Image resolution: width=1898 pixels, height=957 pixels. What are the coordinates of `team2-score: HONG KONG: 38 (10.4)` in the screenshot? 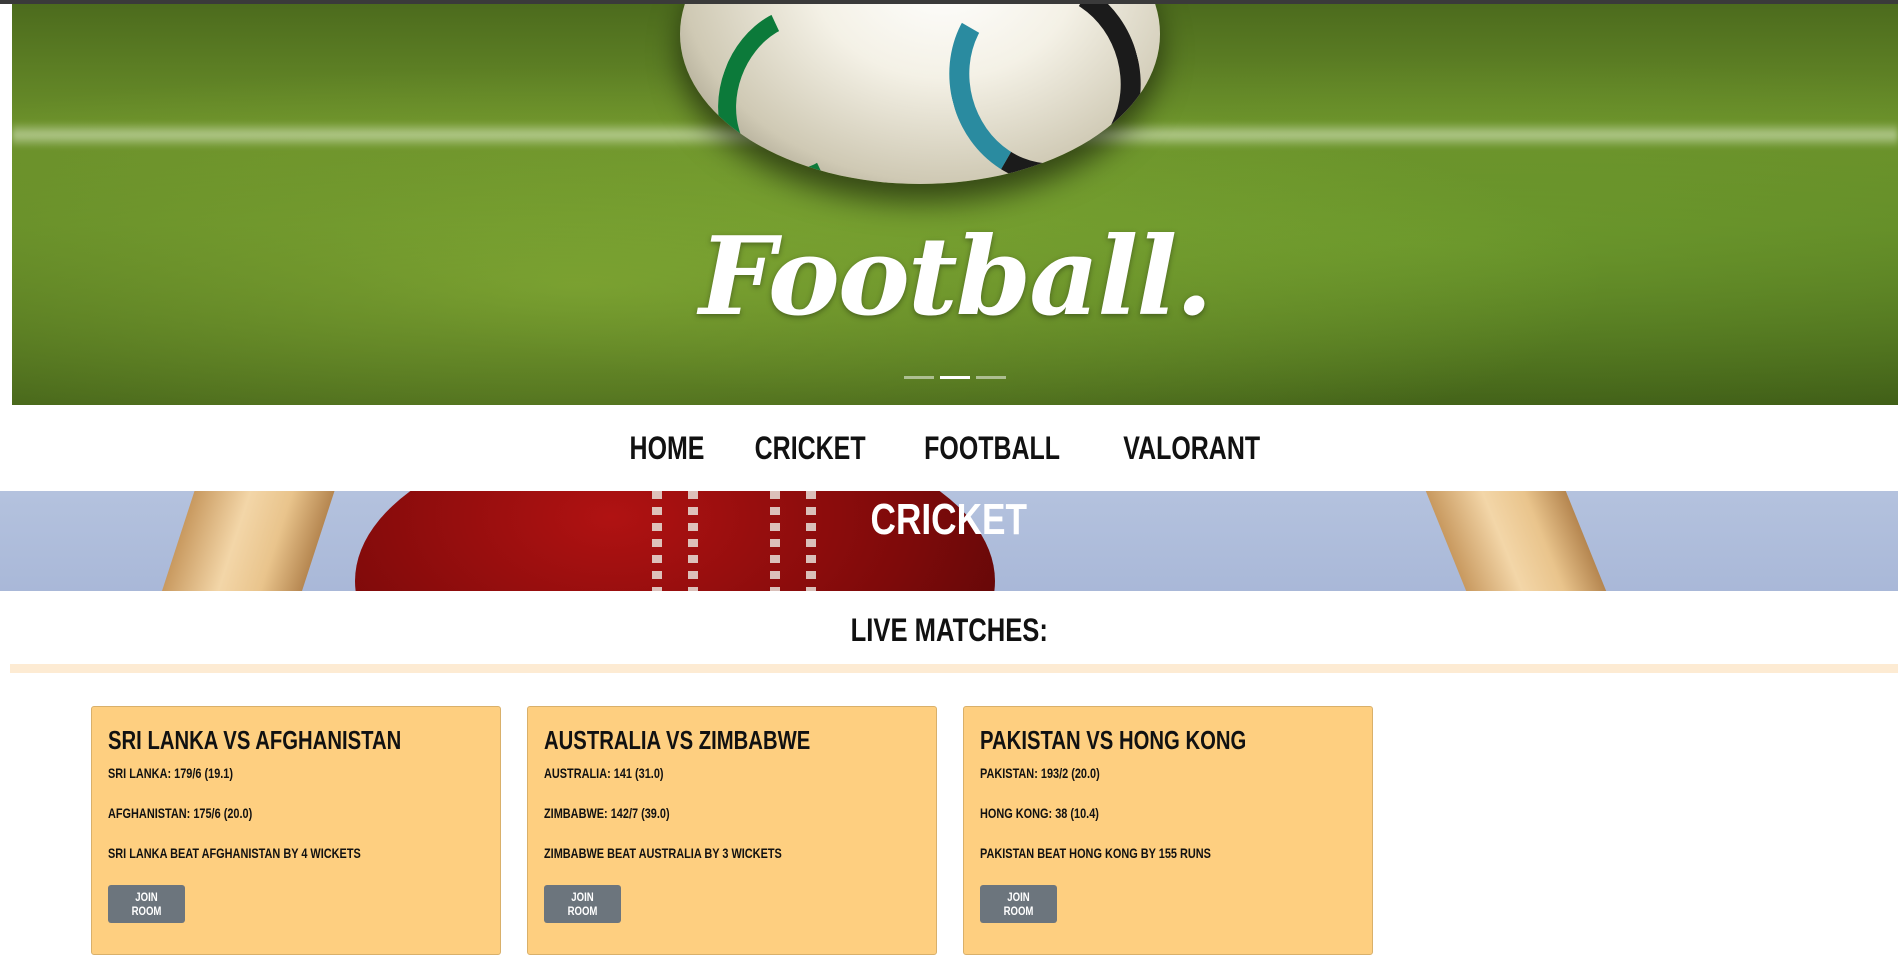 It's located at (1039, 813).